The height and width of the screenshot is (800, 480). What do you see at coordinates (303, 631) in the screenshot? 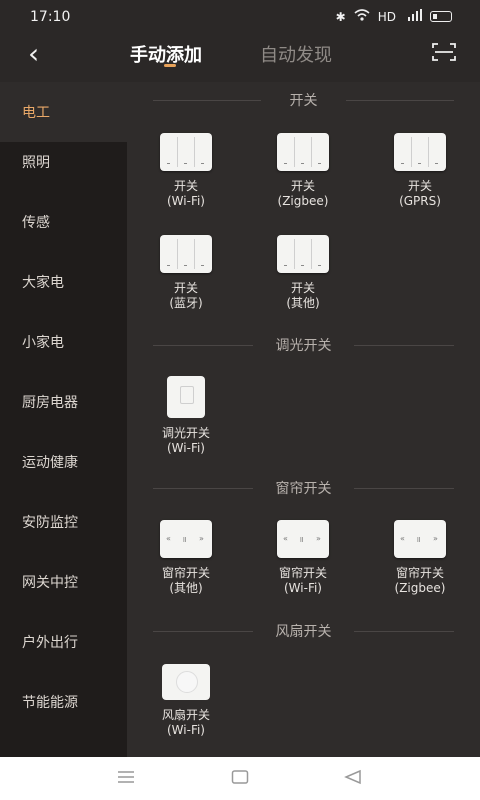
I see `section-title-fan: 风扇开关` at bounding box center [303, 631].